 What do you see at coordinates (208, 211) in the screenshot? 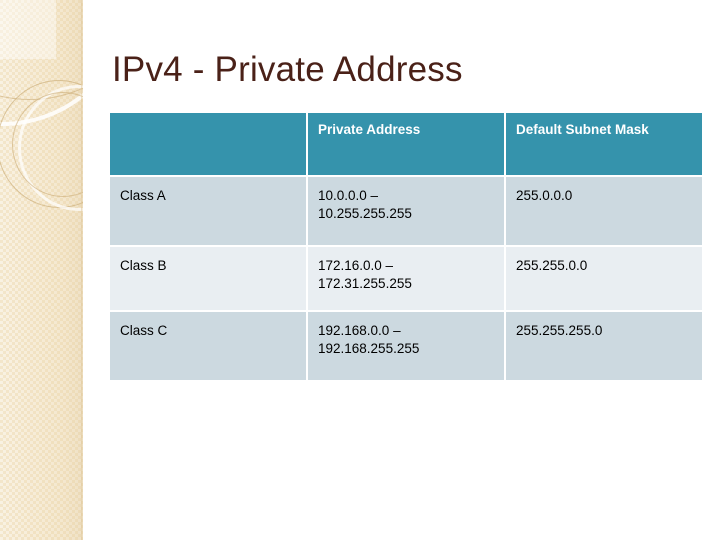
I see `table-cell-class-label: Class A` at bounding box center [208, 211].